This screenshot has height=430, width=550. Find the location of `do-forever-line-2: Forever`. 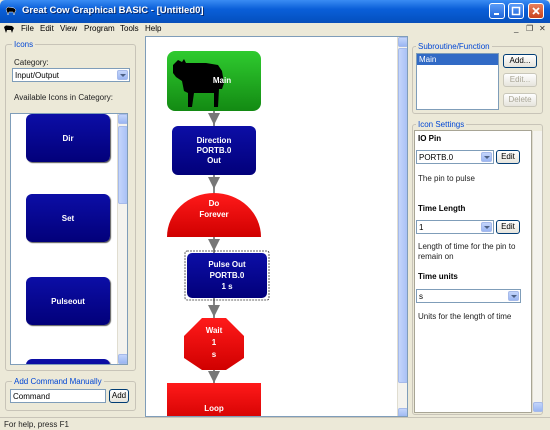

do-forever-line-2: Forever is located at coordinates (213, 214).